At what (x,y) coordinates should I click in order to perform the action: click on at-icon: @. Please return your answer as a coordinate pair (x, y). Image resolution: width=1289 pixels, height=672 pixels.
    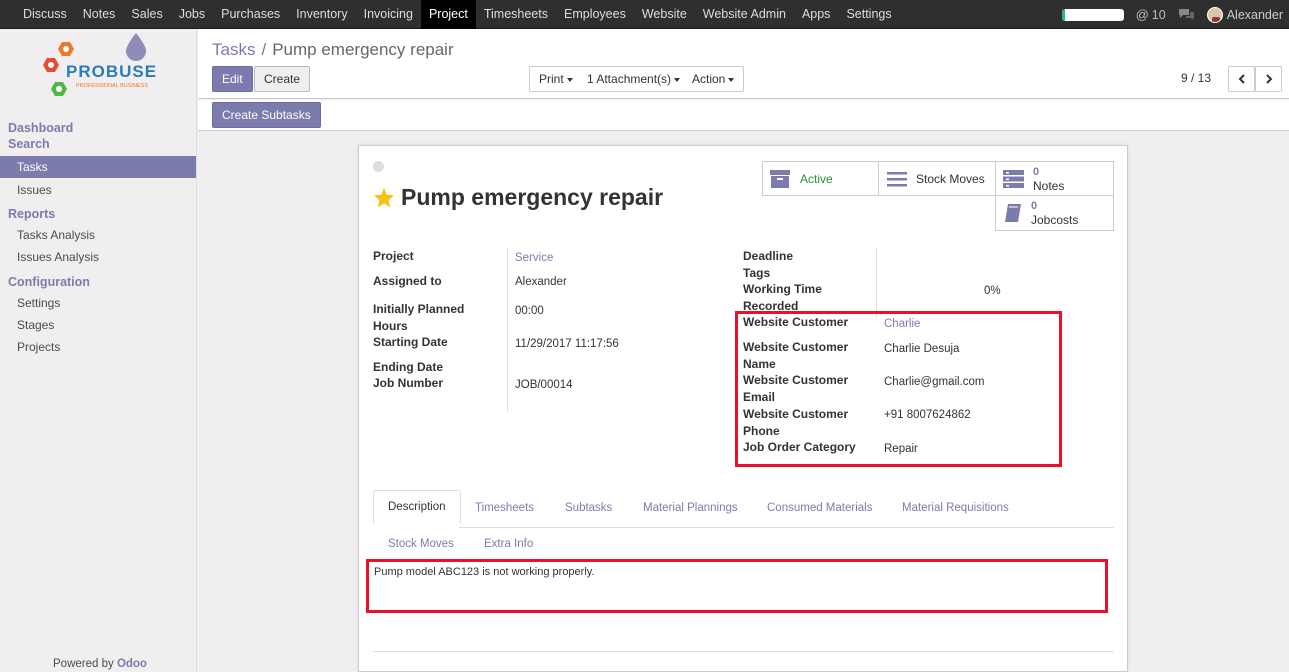
    Looking at the image, I should click on (1142, 14).